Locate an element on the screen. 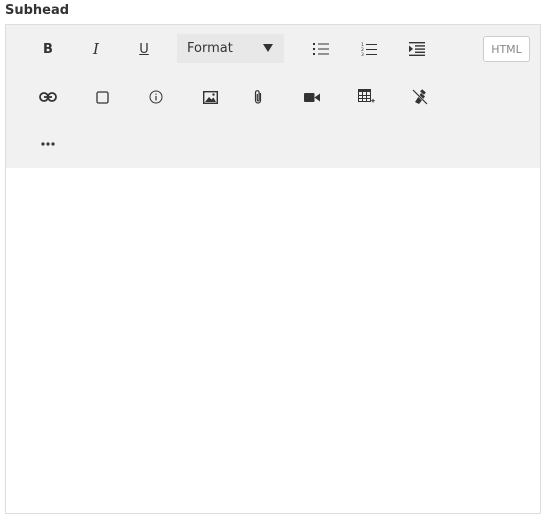 The image size is (549, 527). link-button is located at coordinates (48, 97).